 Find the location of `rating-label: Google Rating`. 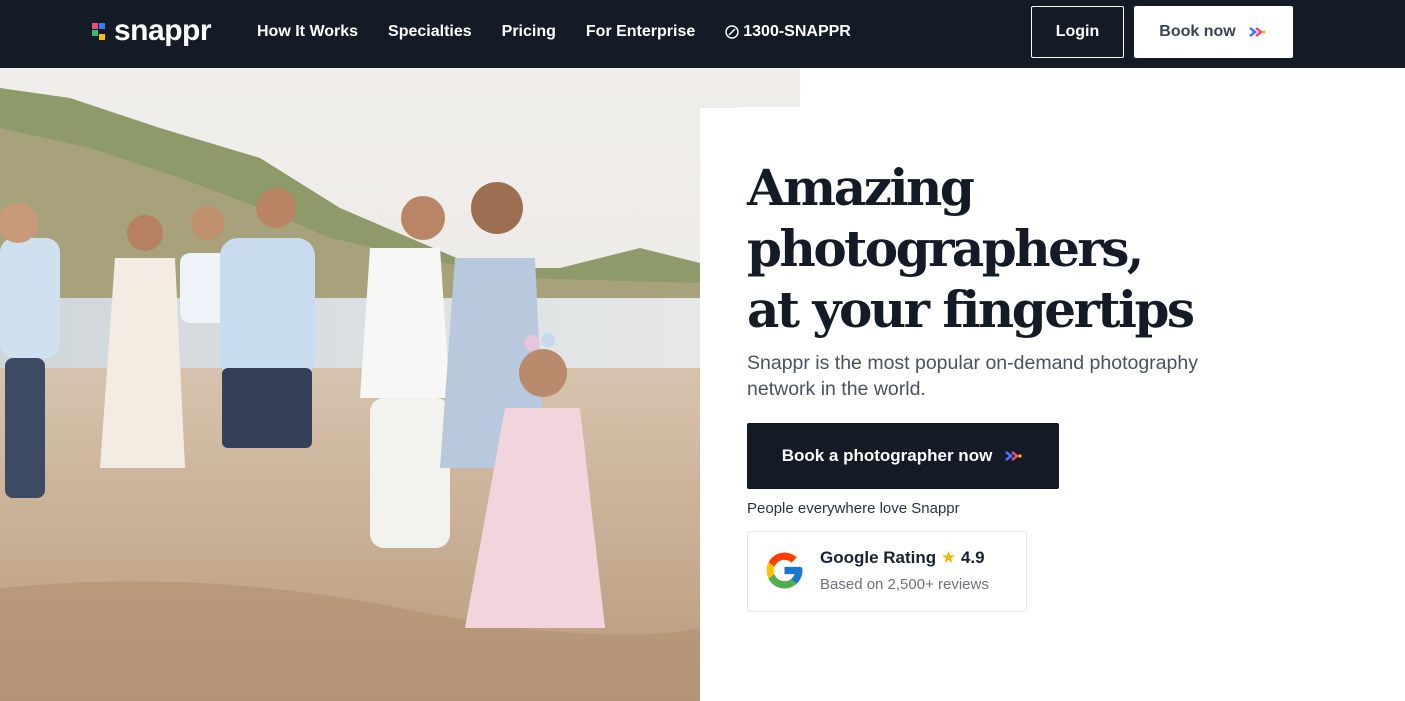

rating-label: Google Rating is located at coordinates (878, 557).